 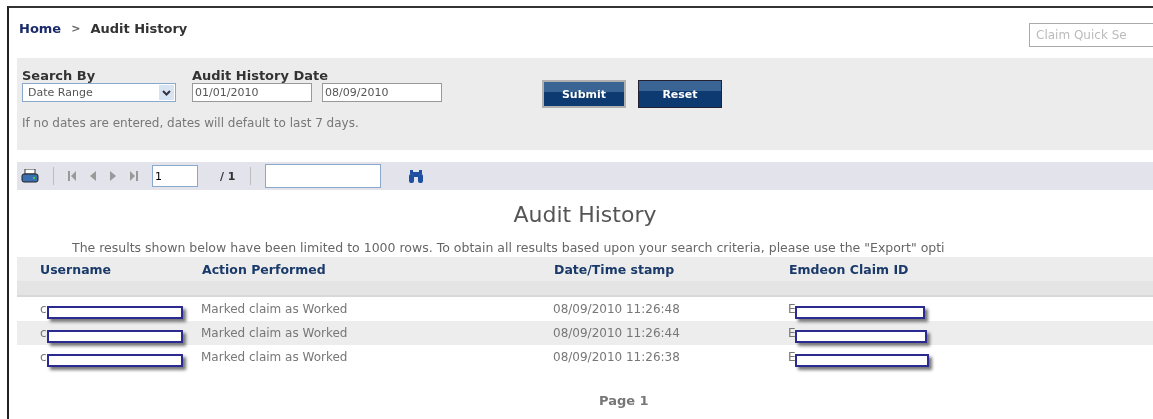 I want to click on field-label: Search By, so click(x=59, y=75).